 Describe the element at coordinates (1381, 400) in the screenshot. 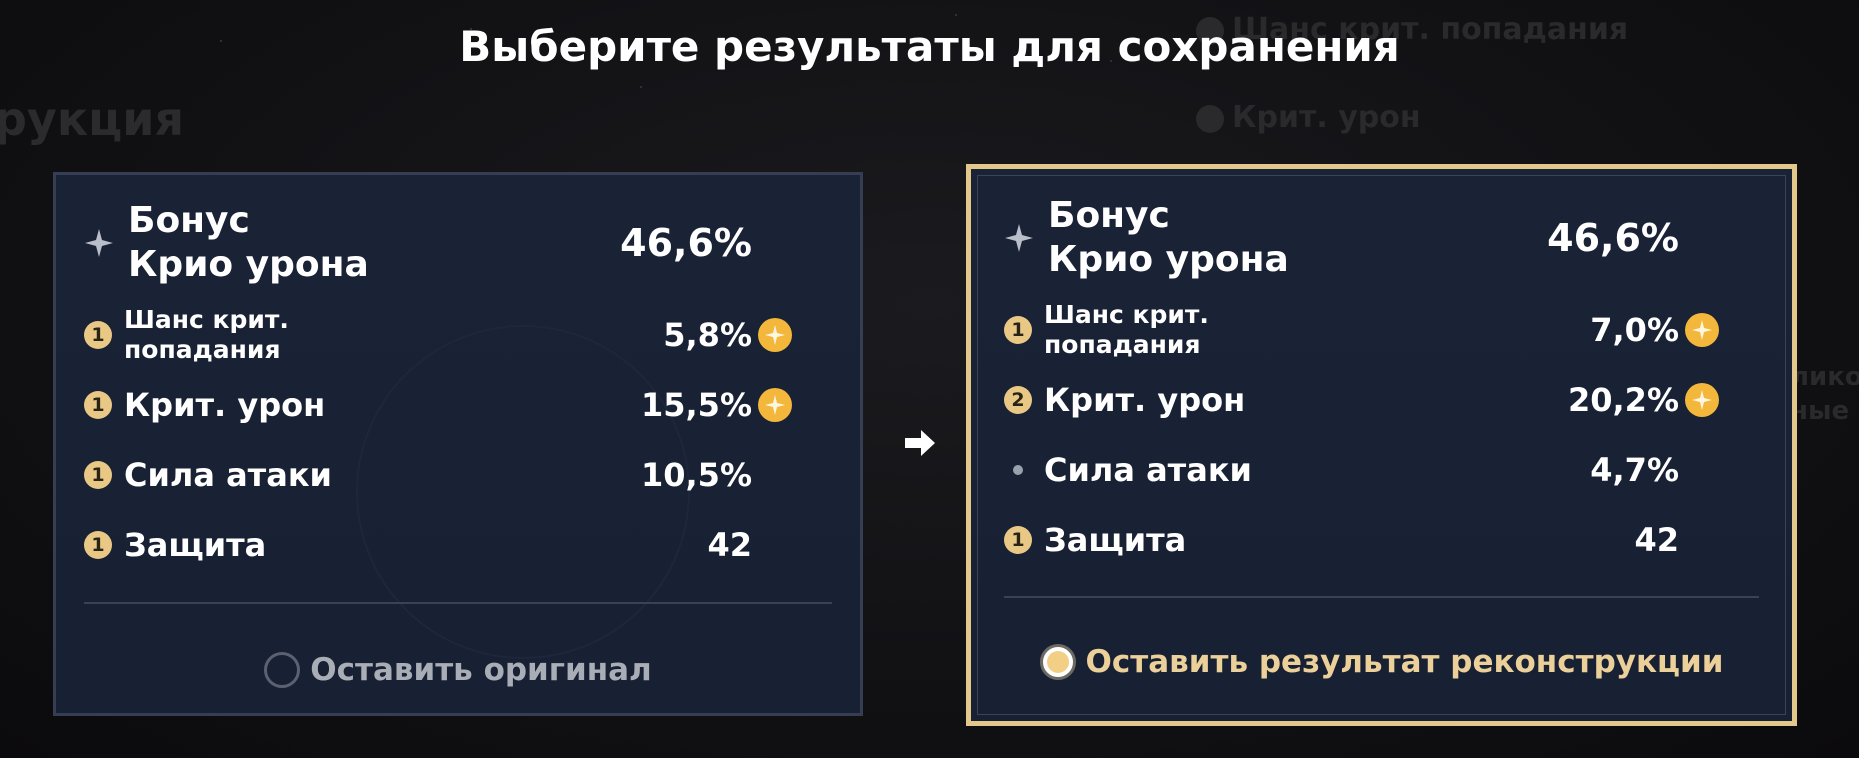

I see `substat-row: 2 Крит. урон 20,2%` at that location.